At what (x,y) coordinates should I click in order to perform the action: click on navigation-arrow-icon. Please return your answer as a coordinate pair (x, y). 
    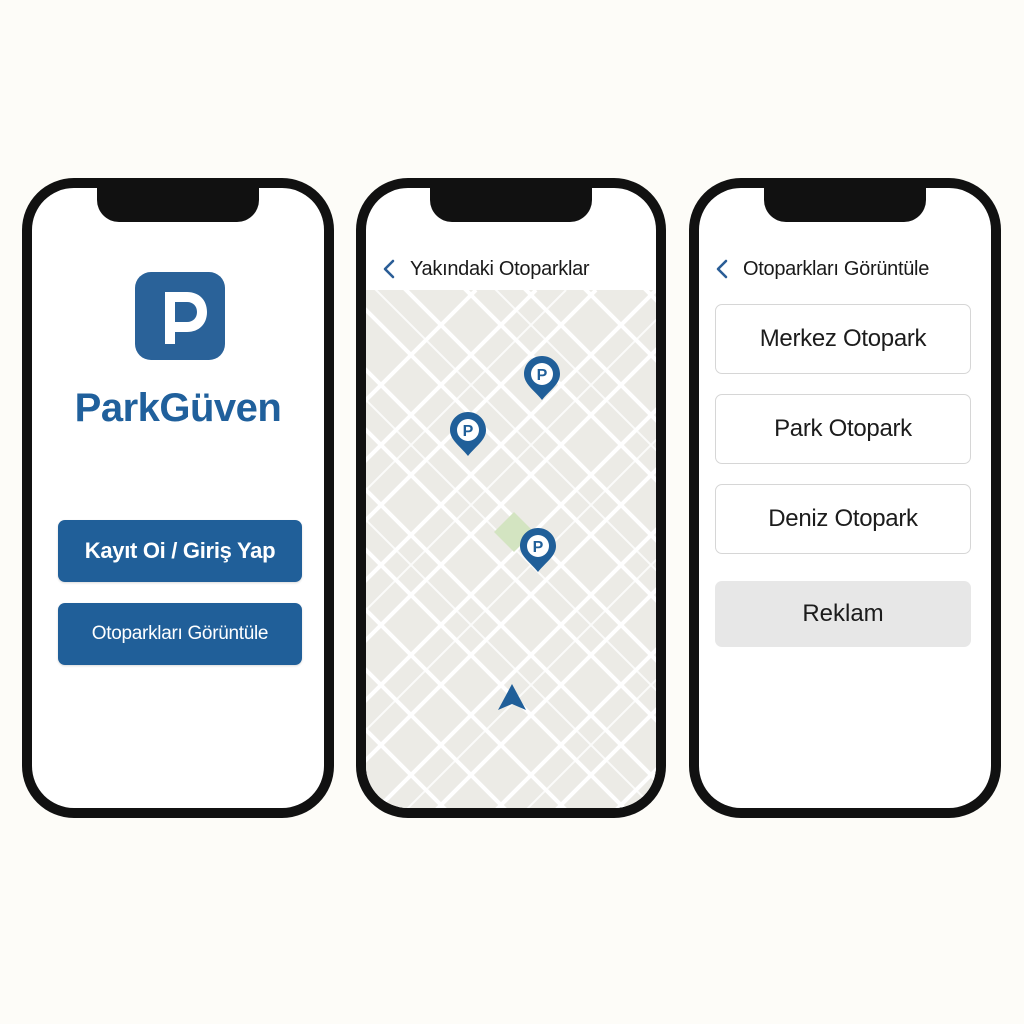
    Looking at the image, I should click on (512, 697).